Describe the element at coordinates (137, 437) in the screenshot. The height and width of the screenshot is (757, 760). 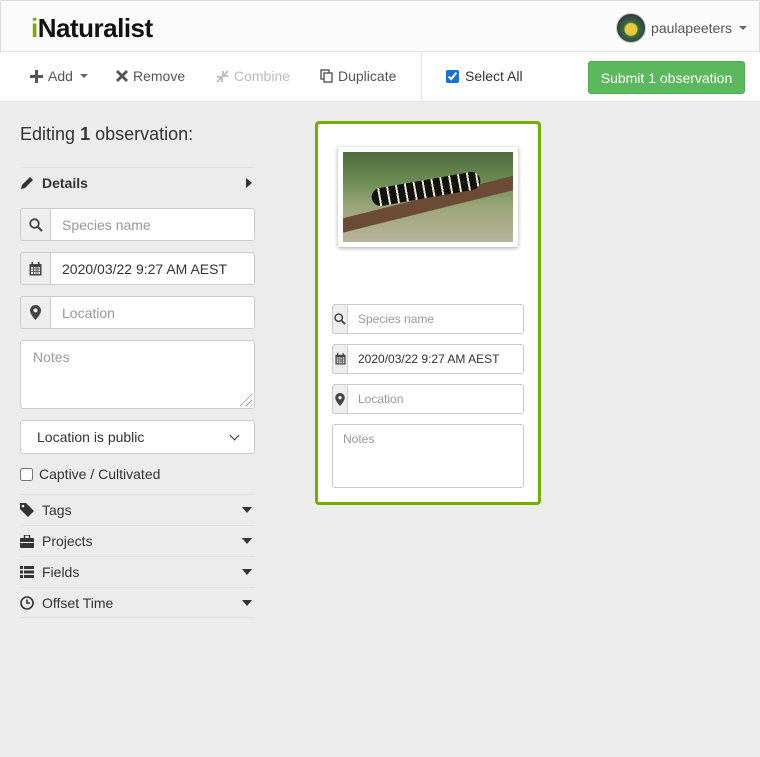
I see `geoprivacy-select: Location is public` at that location.